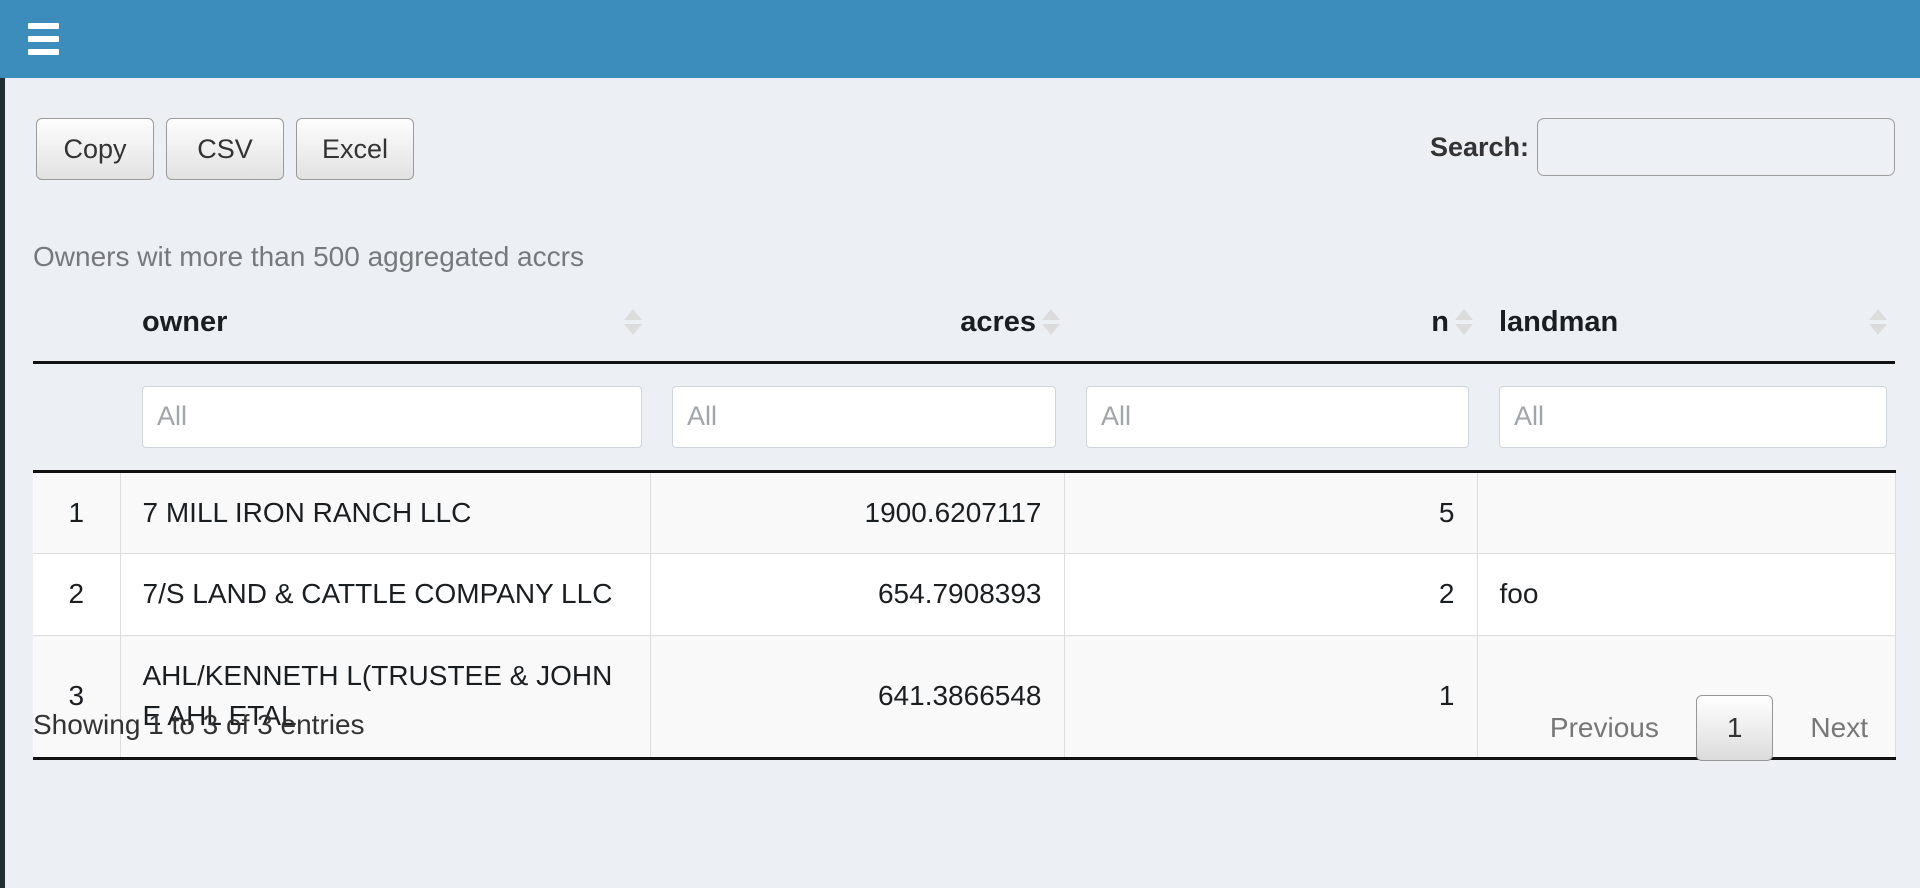 The height and width of the screenshot is (888, 1920). What do you see at coordinates (1559, 321) in the screenshot?
I see `column-header-landman-label: landman` at bounding box center [1559, 321].